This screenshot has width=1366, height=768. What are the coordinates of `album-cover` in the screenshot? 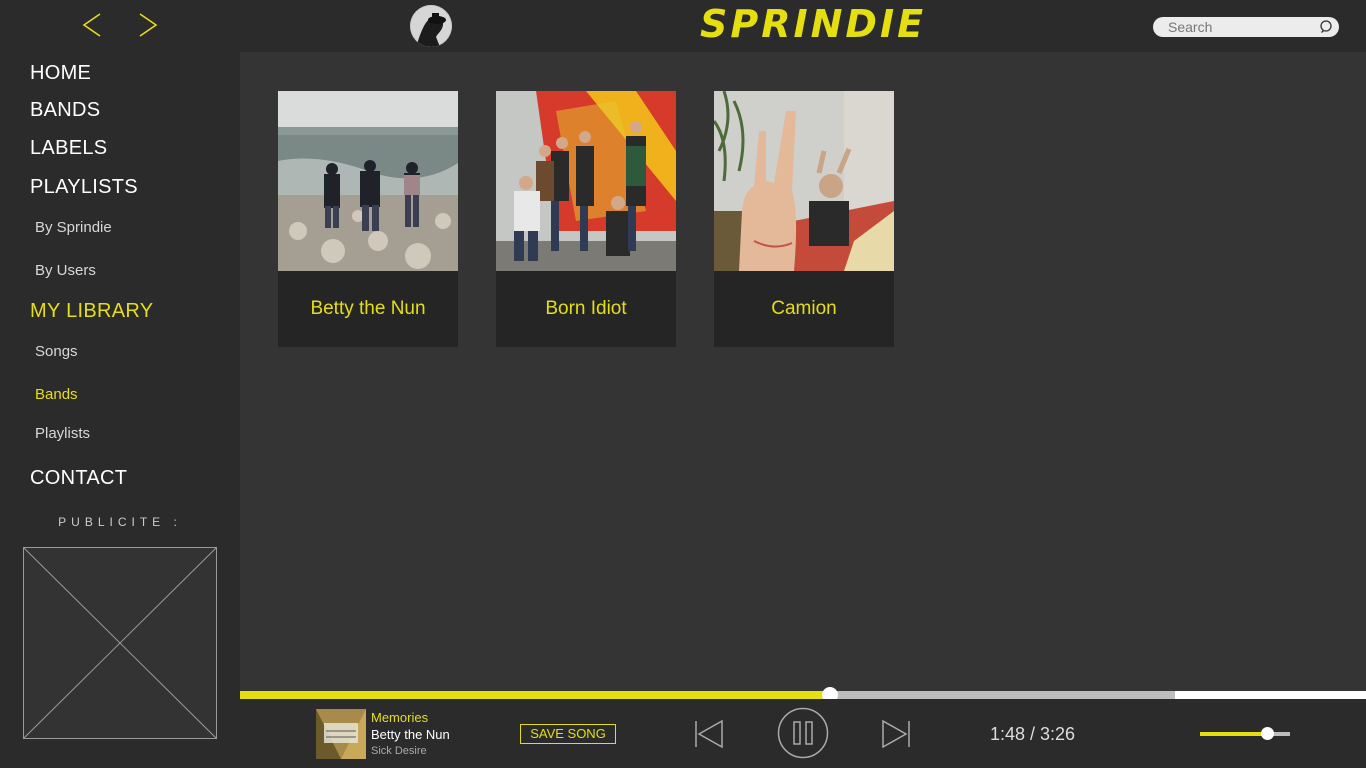 It's located at (341, 734).